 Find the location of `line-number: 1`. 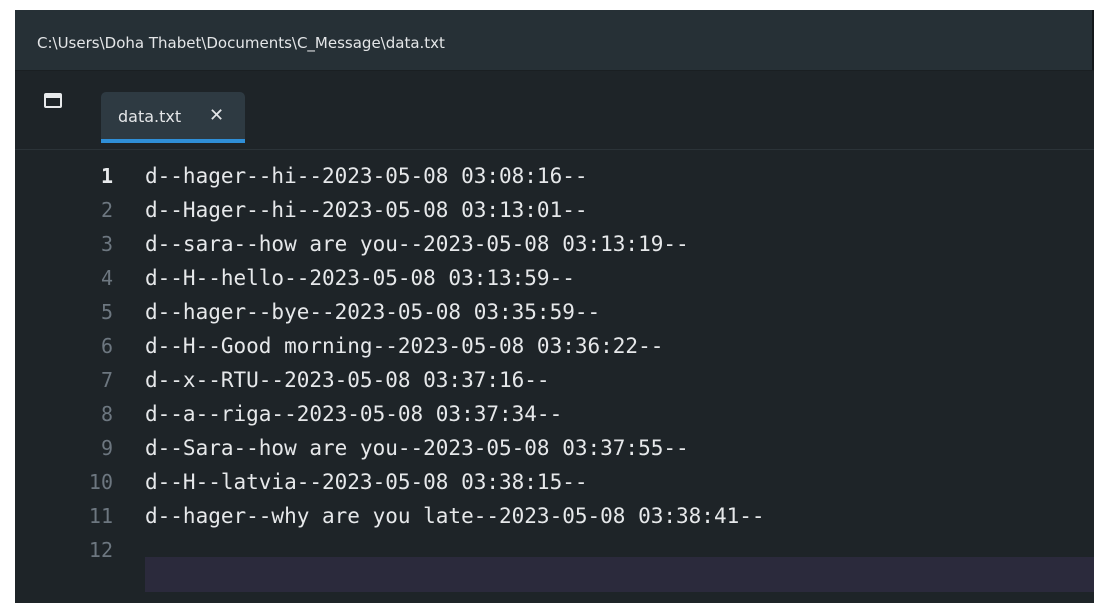

line-number: 1 is located at coordinates (106, 176).